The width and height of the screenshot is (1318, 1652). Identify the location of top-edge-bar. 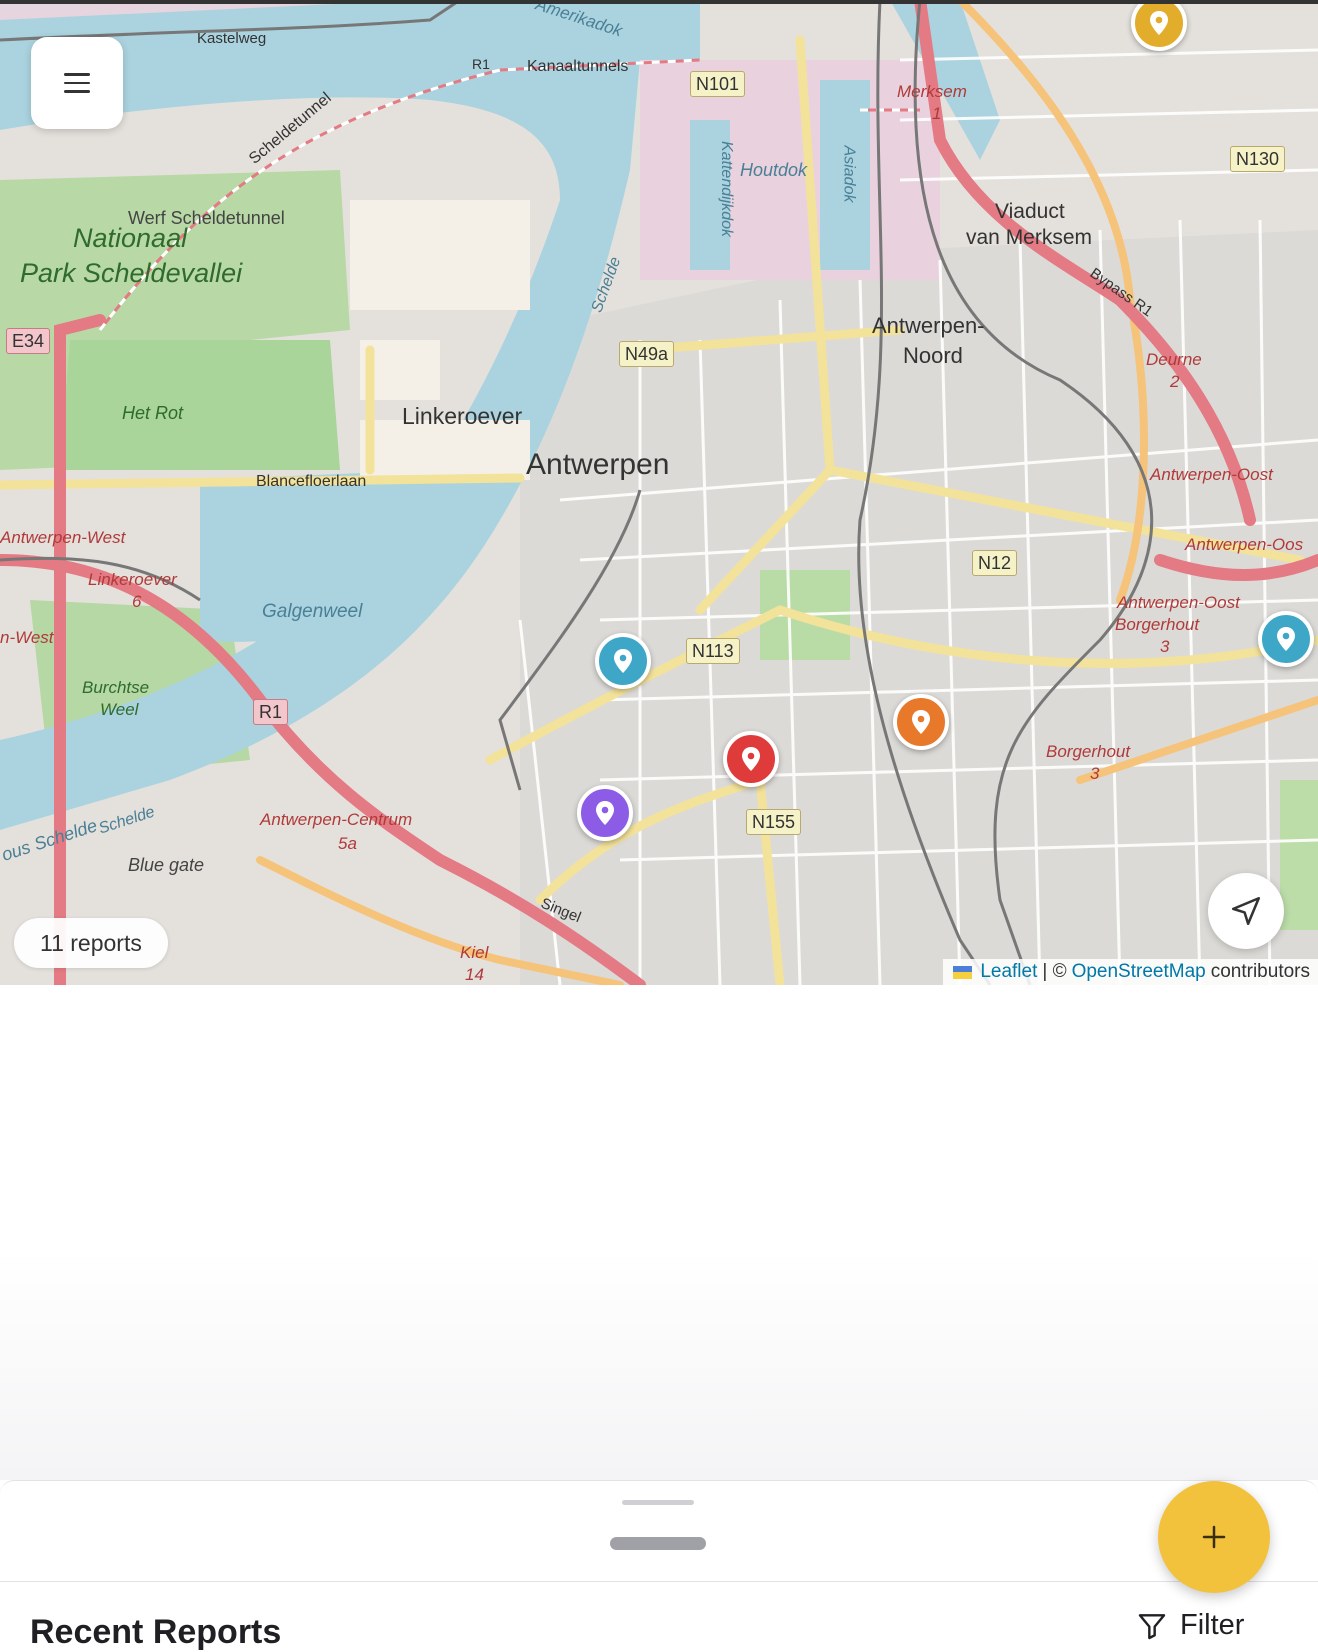
(659, 2).